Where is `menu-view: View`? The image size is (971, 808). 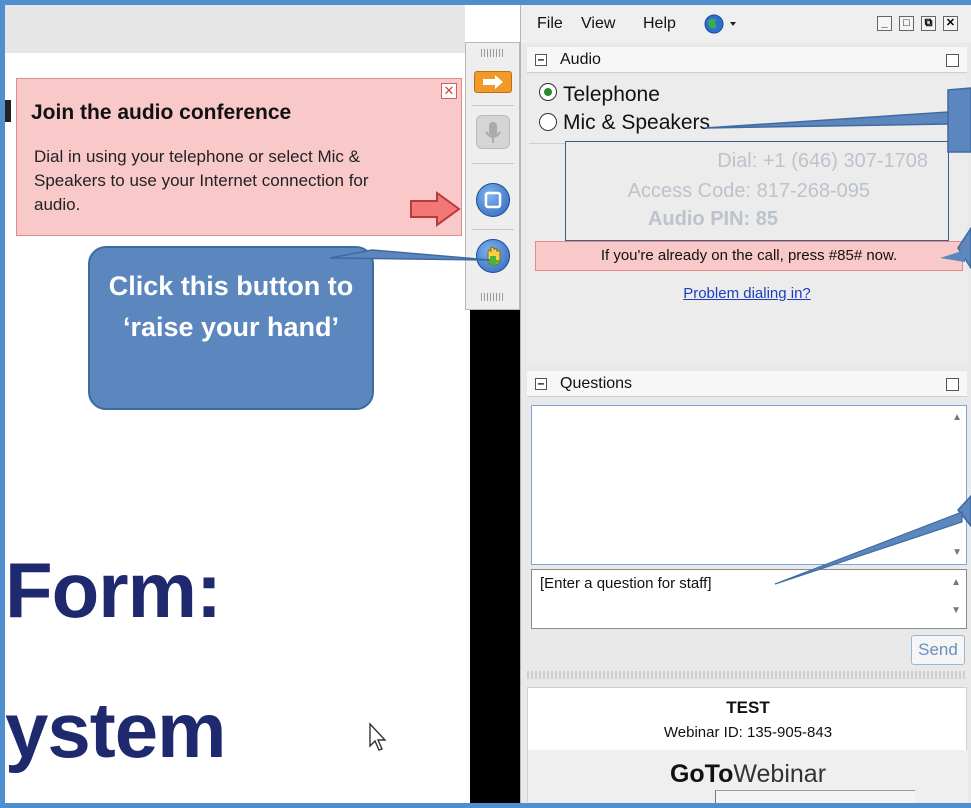 menu-view: View is located at coordinates (598, 24).